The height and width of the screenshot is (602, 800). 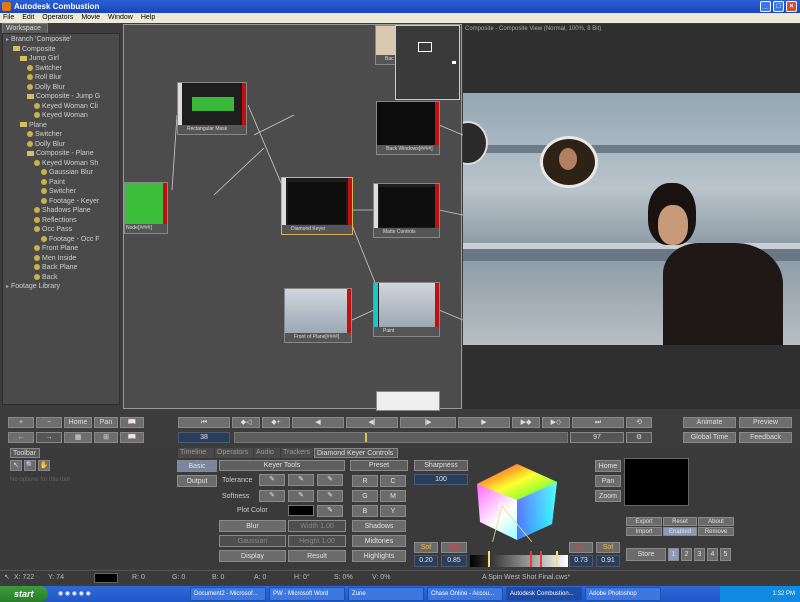 What do you see at coordinates (365, 481) in the screenshot?
I see `preset-r: R` at bounding box center [365, 481].